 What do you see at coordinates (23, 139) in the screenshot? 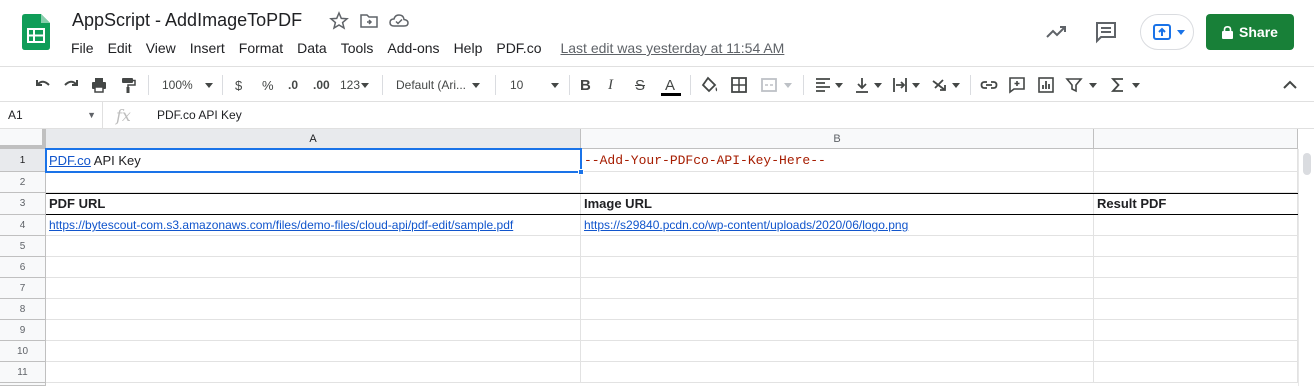
I see `select-all-corner` at bounding box center [23, 139].